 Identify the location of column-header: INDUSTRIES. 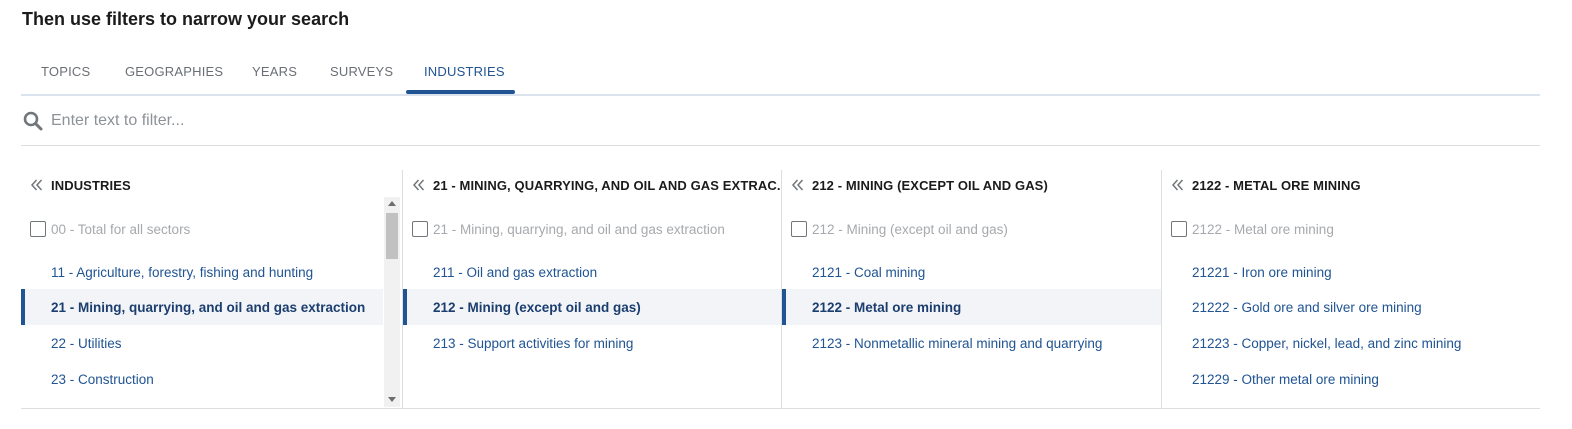
(80, 185).